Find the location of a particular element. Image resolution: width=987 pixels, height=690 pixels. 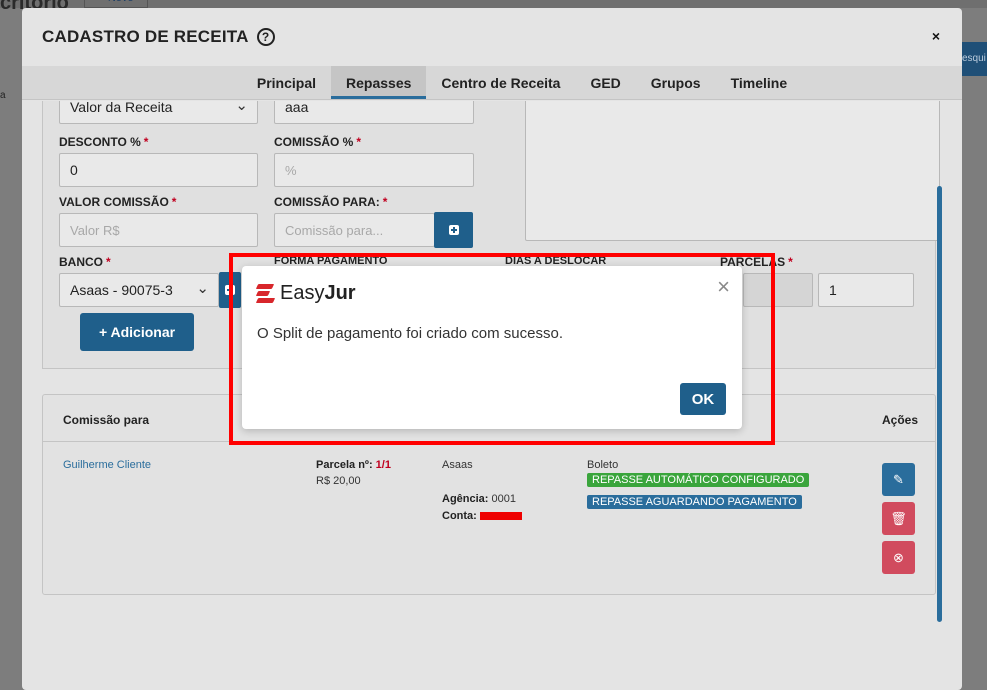

valor-comissao-label: VALOR COMISSÃO * is located at coordinates (118, 202).